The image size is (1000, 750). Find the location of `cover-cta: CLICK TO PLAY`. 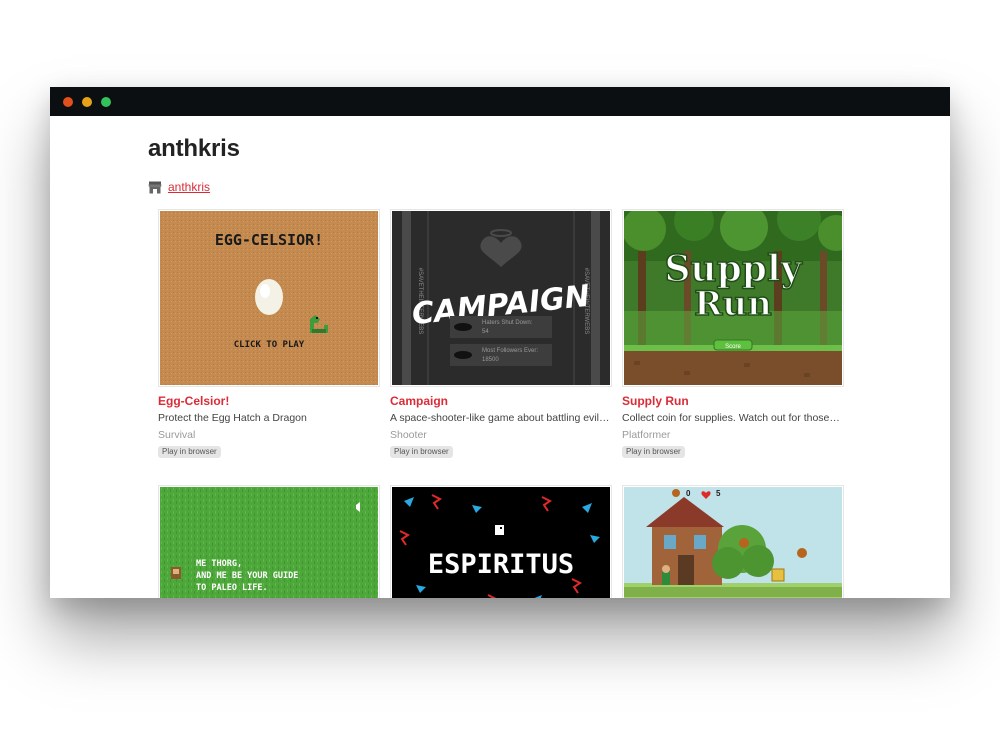

cover-cta: CLICK TO PLAY is located at coordinates (269, 345).